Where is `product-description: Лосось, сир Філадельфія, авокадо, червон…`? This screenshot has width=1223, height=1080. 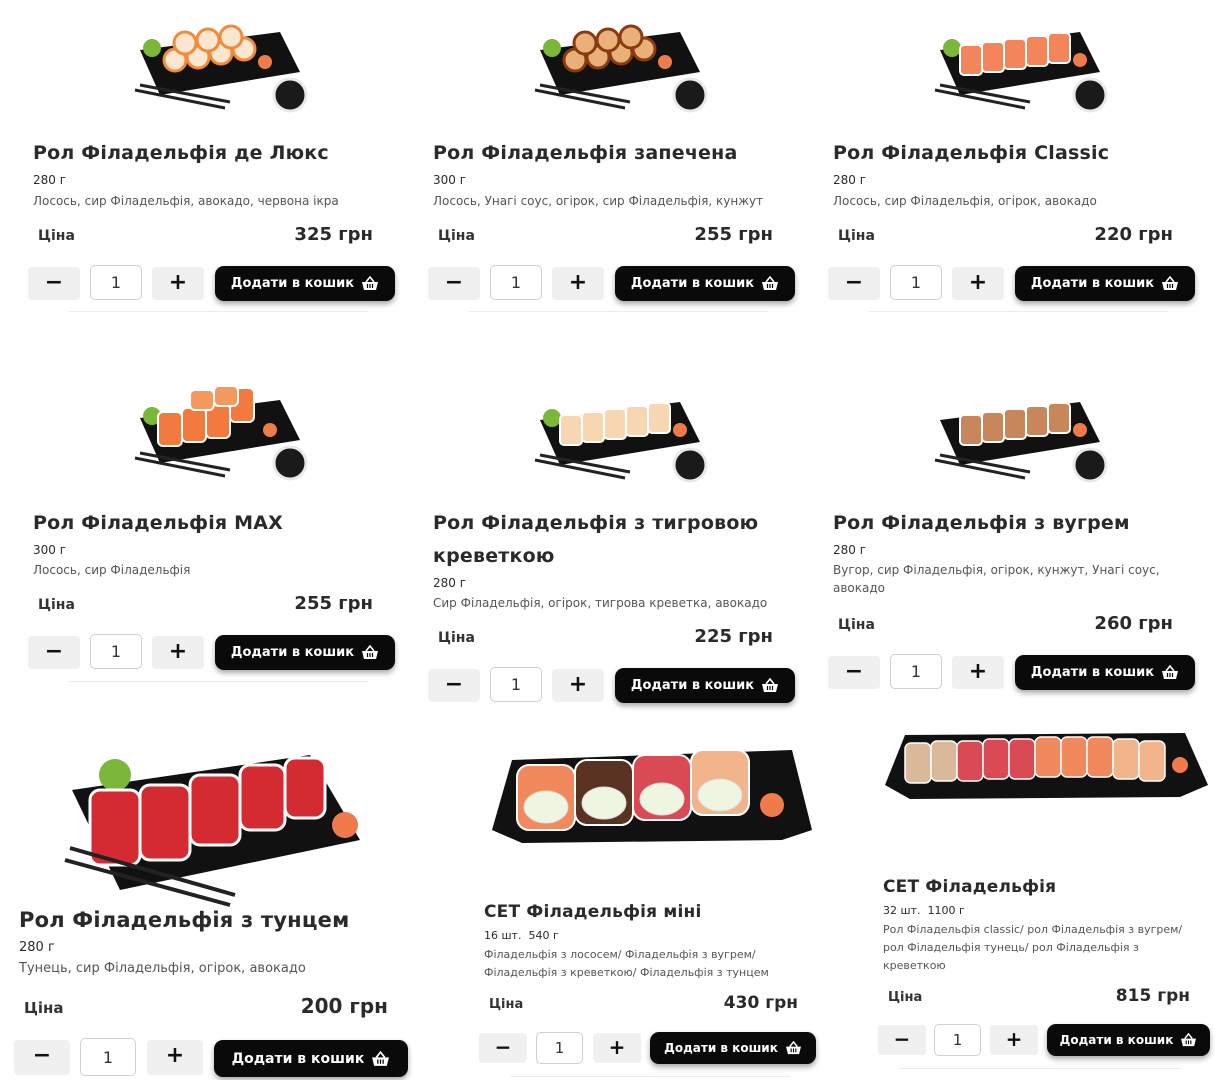
product-description: Лосось, сир Філадельфія, авокадо, червон… is located at coordinates (186, 201).